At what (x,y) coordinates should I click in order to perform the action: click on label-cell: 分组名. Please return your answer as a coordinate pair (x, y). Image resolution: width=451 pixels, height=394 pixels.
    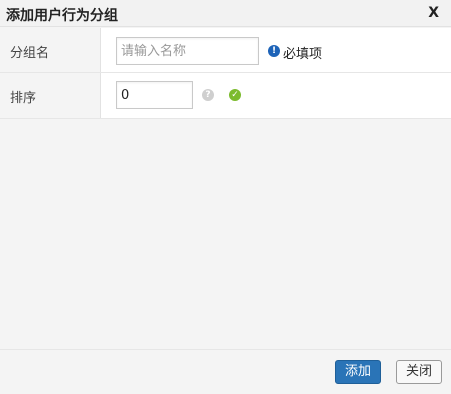
    Looking at the image, I should click on (50, 50).